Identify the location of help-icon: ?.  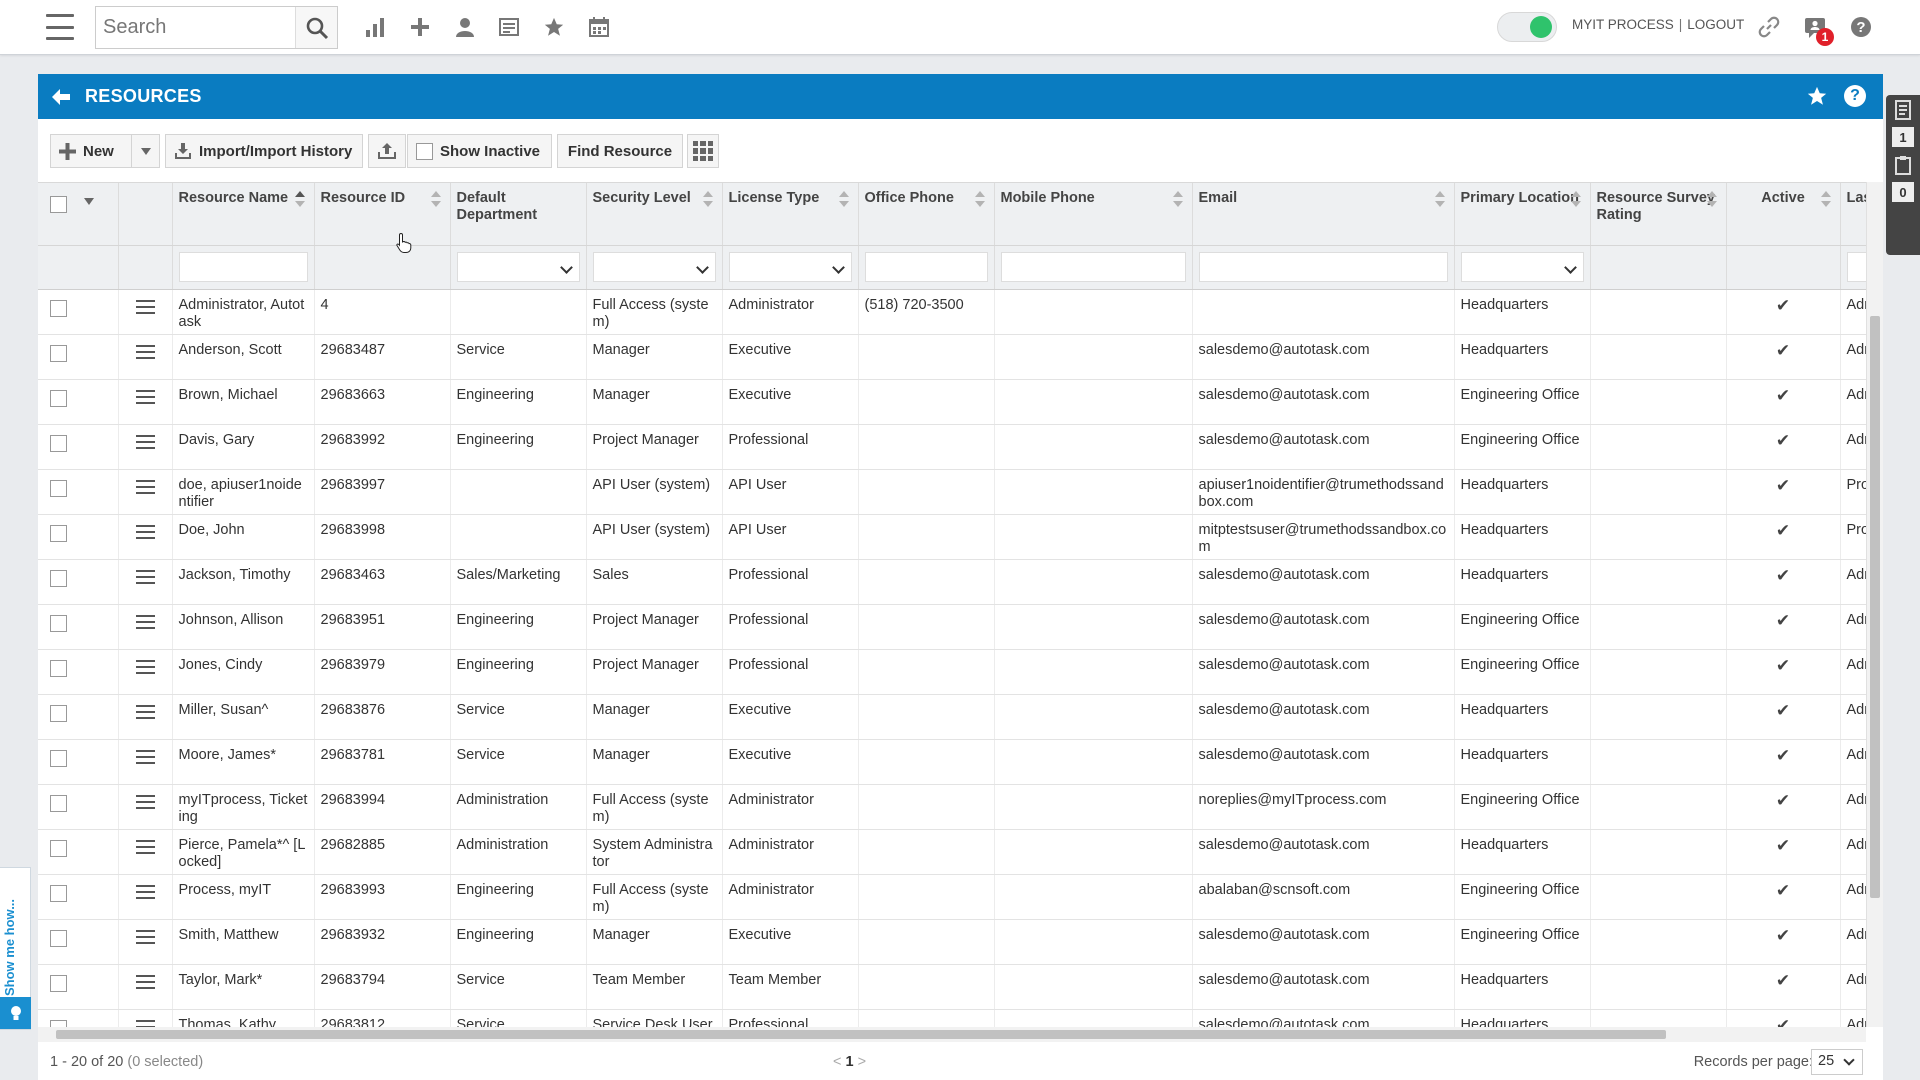
(1861, 27).